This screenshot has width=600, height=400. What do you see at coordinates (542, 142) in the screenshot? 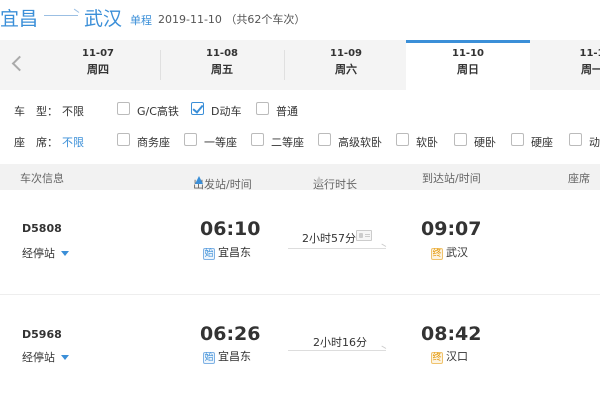
I see `option-label: 硬座` at bounding box center [542, 142].